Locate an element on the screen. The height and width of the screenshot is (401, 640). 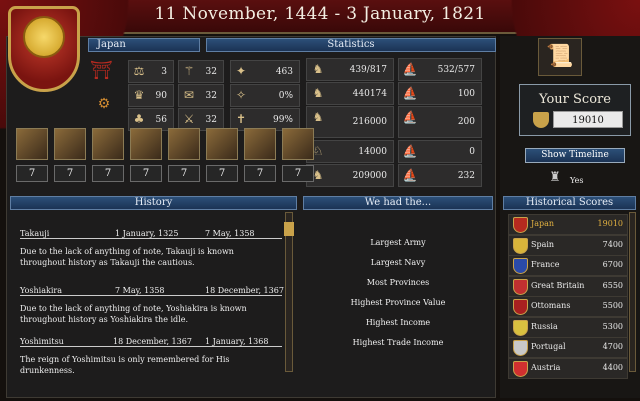
stat-icon: ✧ is located at coordinates (241, 95).